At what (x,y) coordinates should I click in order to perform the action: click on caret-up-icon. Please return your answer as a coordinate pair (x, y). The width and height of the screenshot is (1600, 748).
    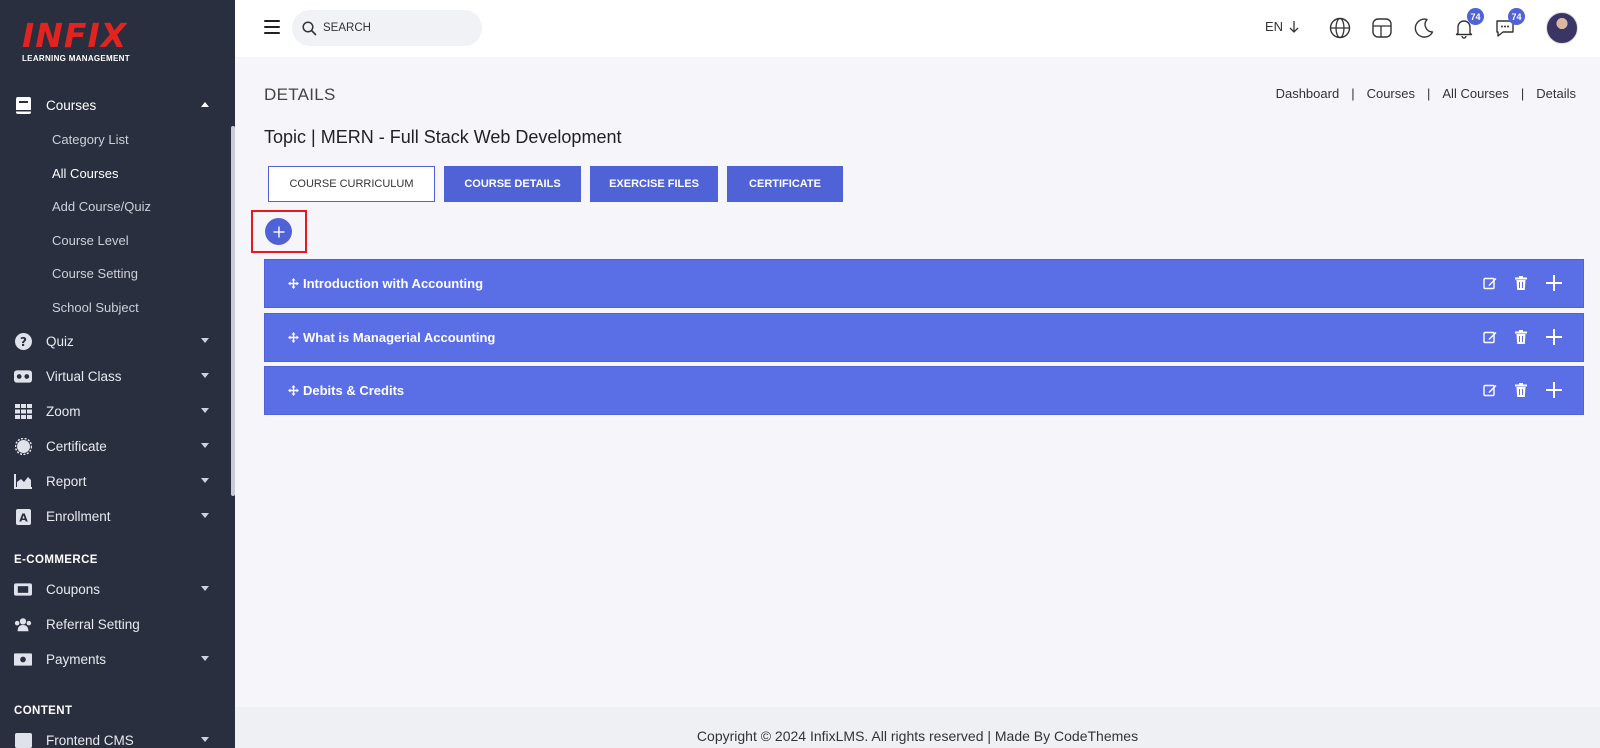
    Looking at the image, I should click on (205, 104).